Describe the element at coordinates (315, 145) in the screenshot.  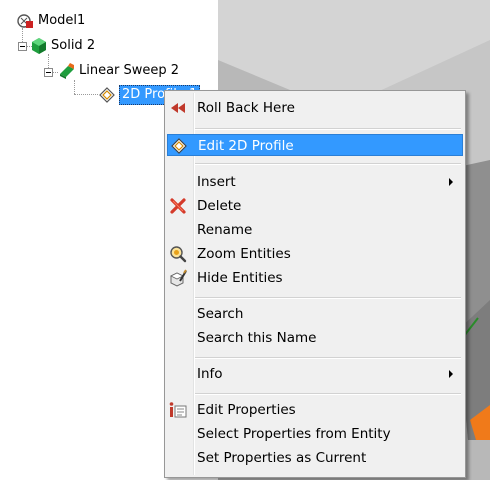
I see `menu-item-edit-profile: Edit 2D Profile` at that location.